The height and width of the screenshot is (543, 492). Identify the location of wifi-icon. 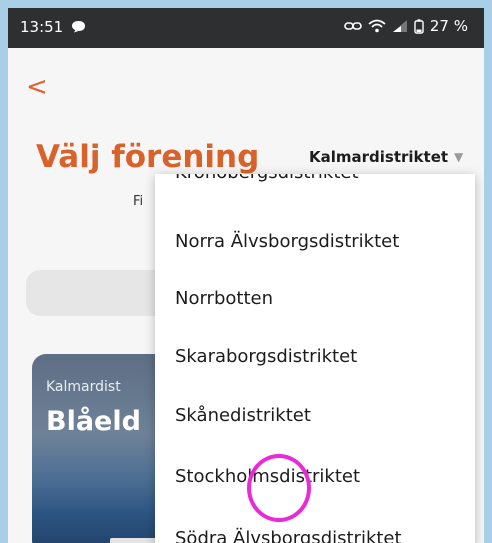
(377, 26).